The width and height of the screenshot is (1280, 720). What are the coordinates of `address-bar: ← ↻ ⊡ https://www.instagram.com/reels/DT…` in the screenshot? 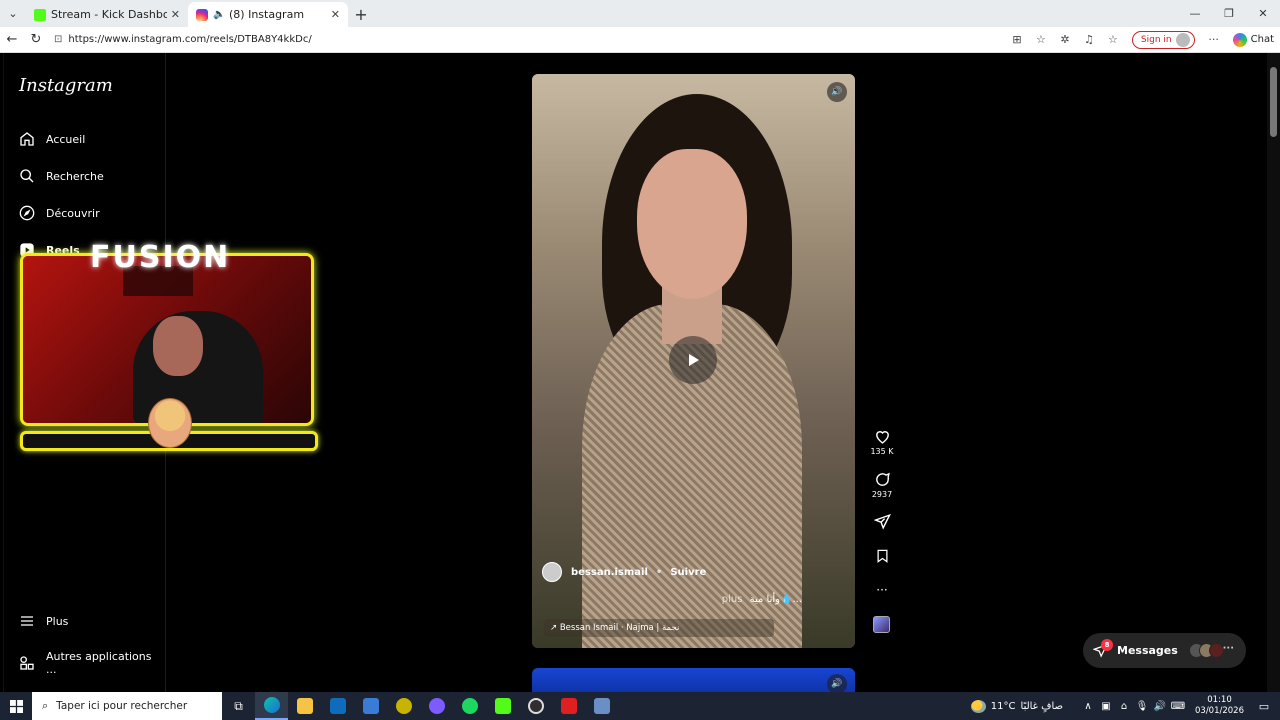 It's located at (640, 40).